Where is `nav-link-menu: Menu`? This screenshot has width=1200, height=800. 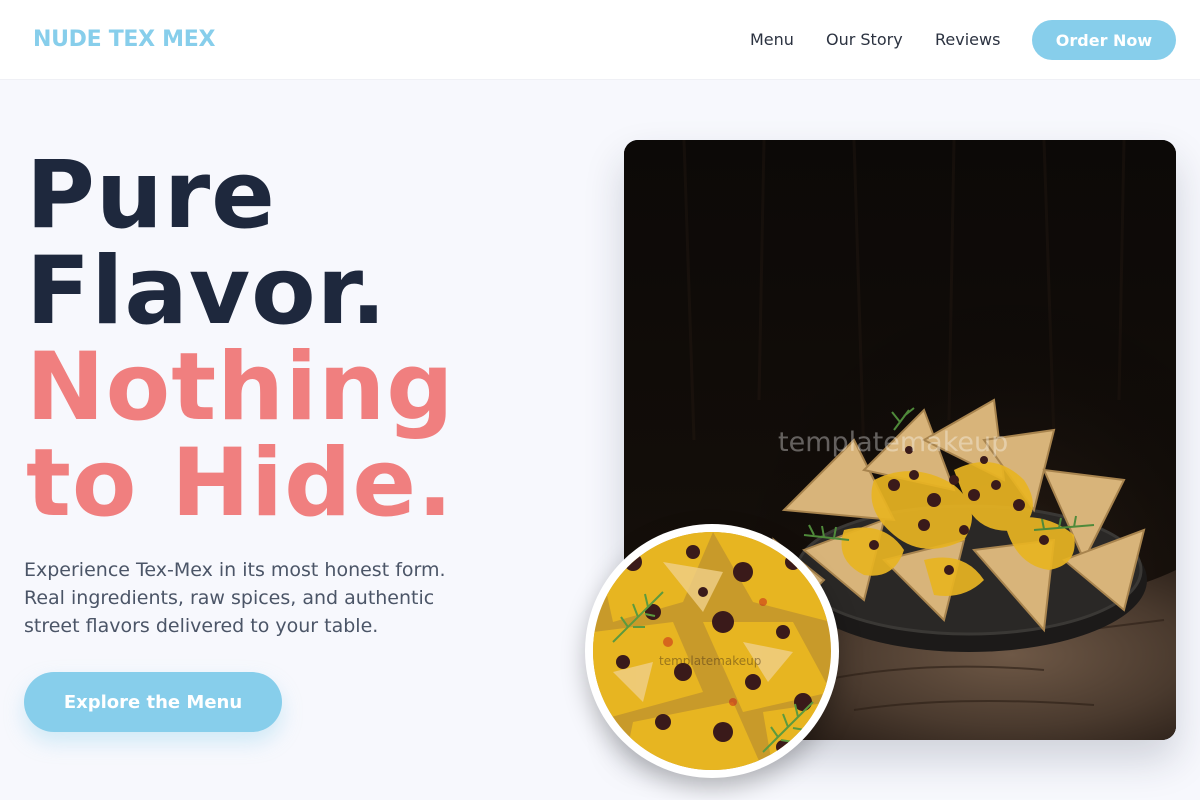 nav-link-menu: Menu is located at coordinates (772, 40).